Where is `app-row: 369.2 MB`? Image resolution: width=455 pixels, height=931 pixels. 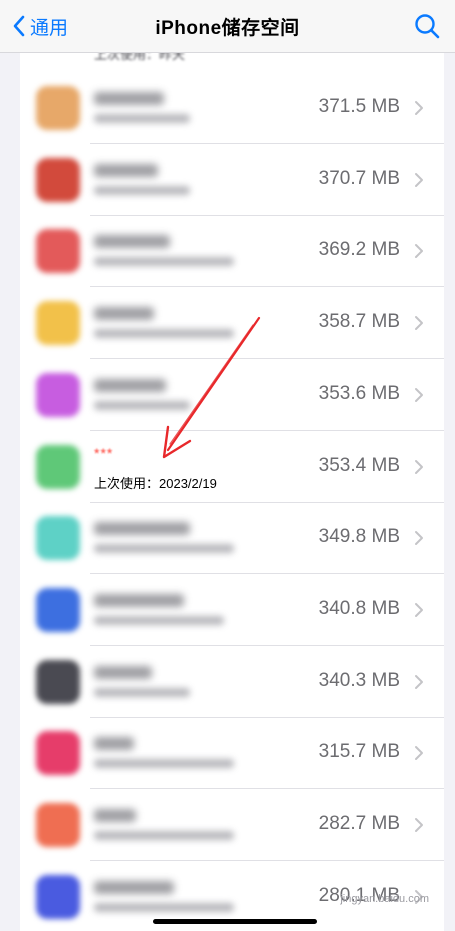
app-row: 369.2 MB is located at coordinates (232, 251).